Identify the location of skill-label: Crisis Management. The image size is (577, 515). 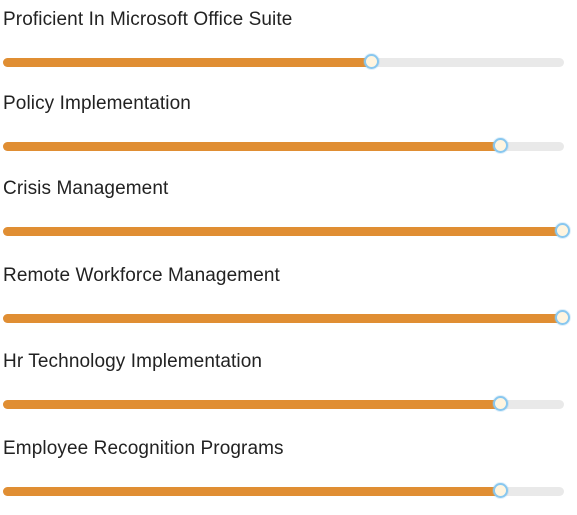
(86, 188).